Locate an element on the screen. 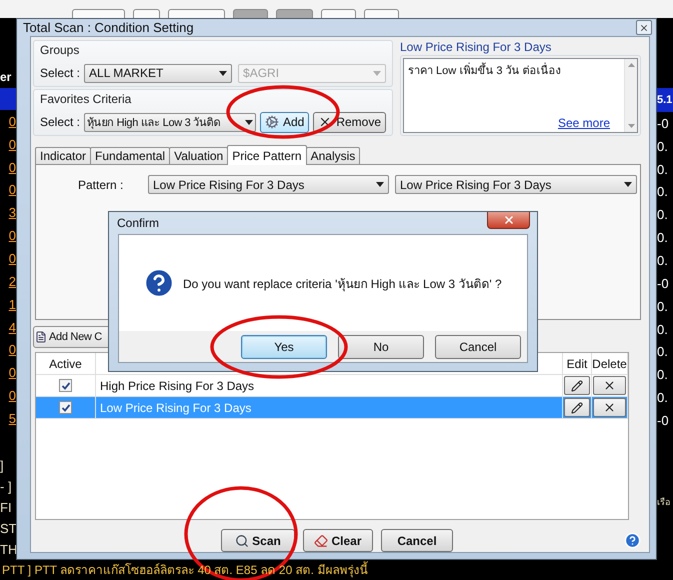 The image size is (673, 580). dialog-title: Confirm is located at coordinates (138, 223).